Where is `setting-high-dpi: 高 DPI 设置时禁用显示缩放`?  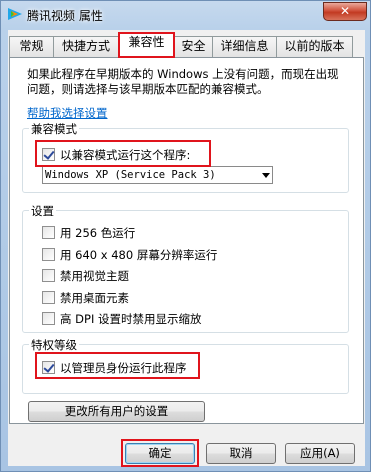 setting-high-dpi: 高 DPI 设置时禁用显示缩放 is located at coordinates (172, 319).